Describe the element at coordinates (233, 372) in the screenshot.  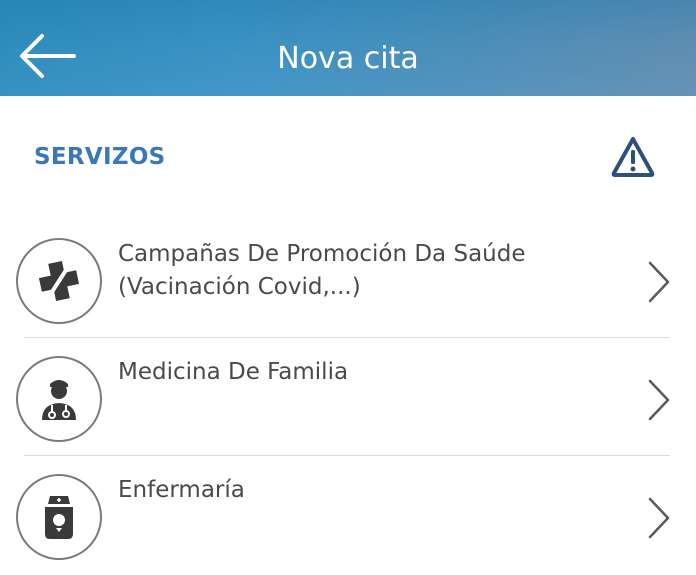
I see `service-label: Medicina De Familia` at that location.